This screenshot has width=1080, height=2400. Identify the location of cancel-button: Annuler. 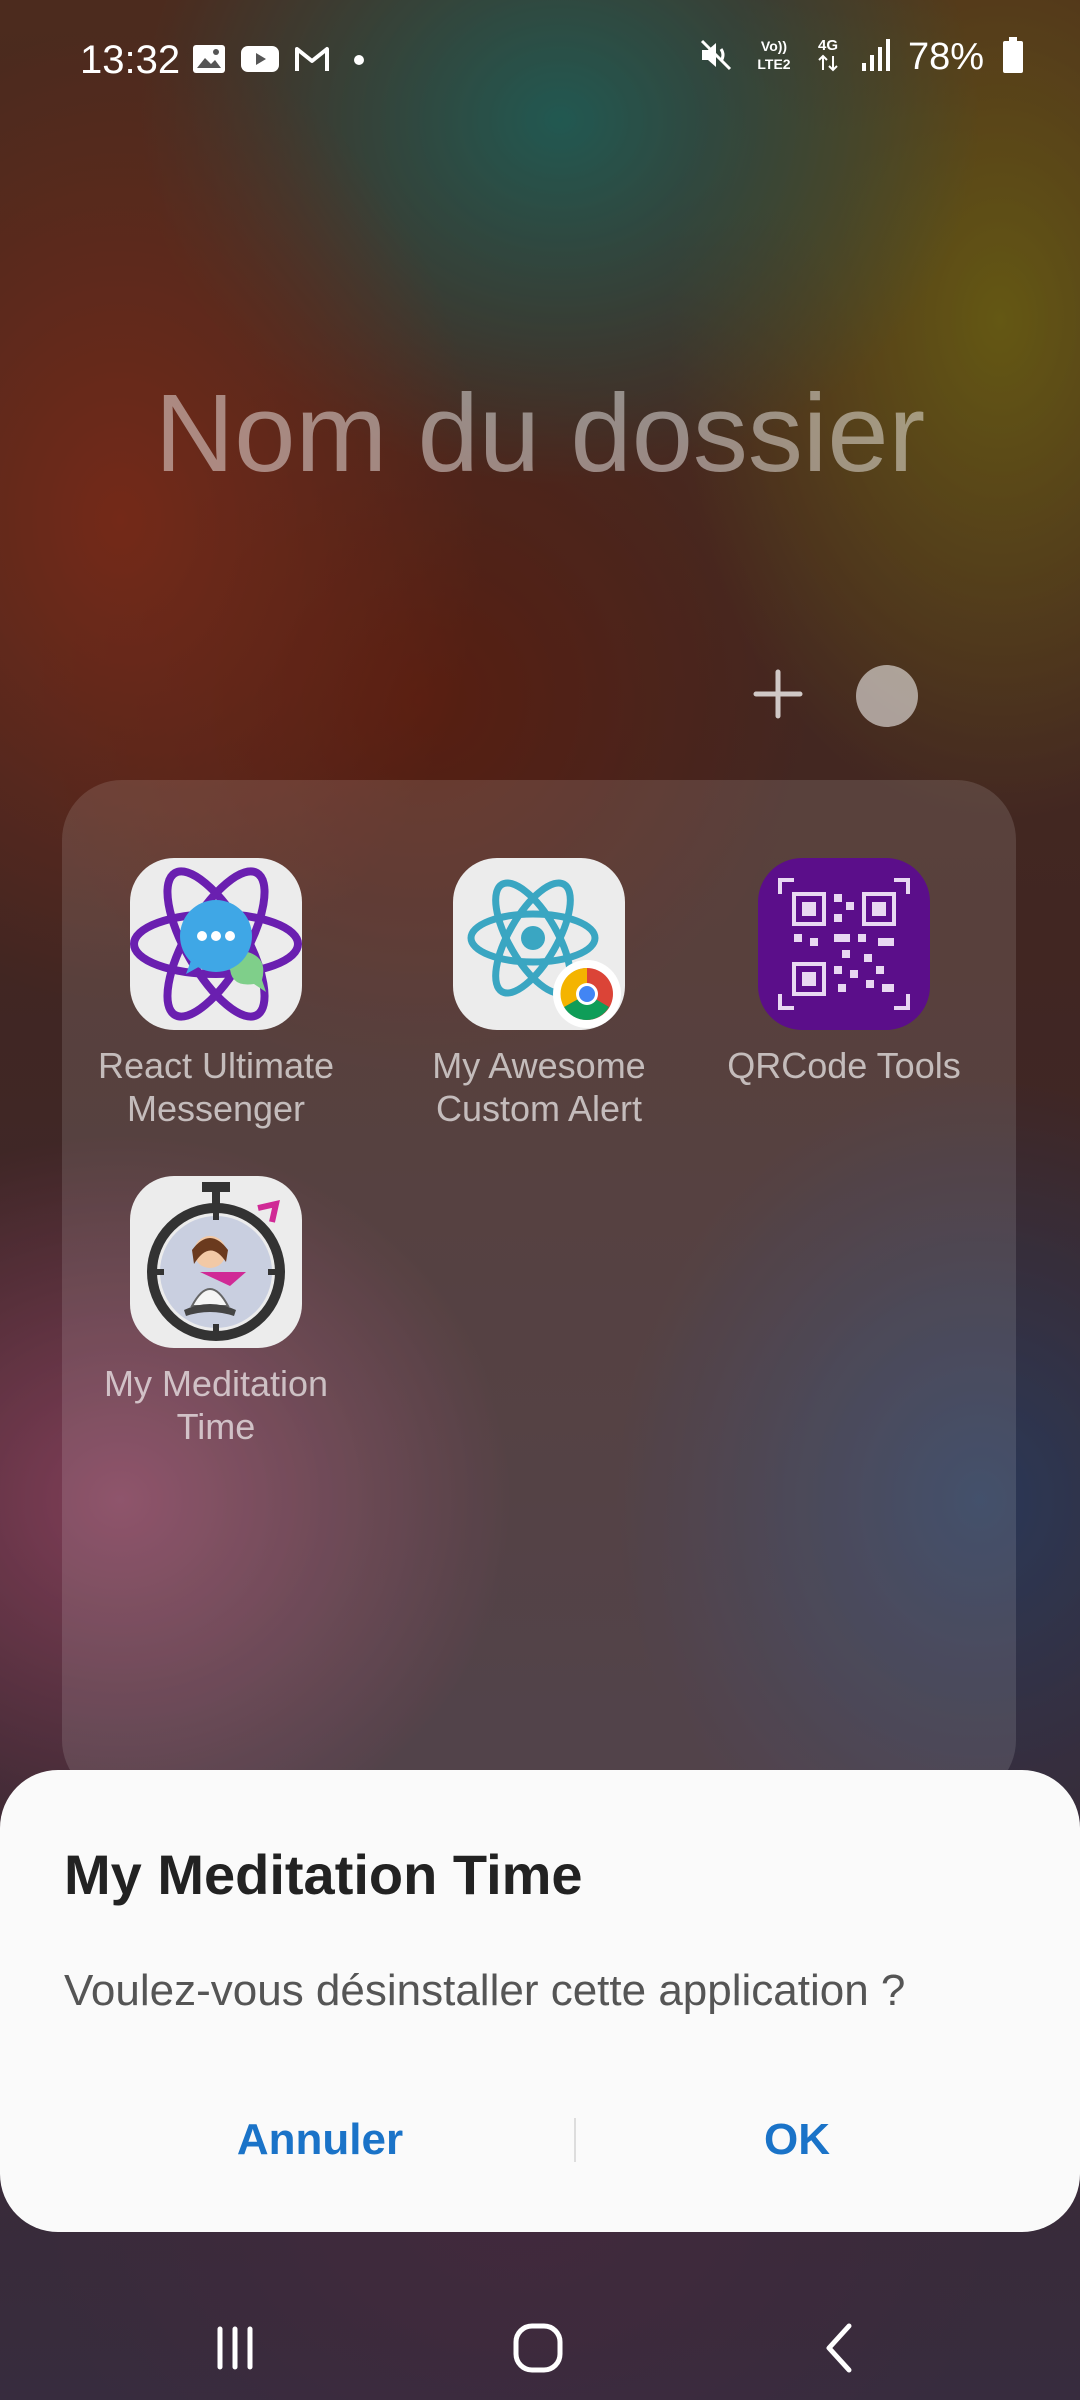
(320, 2140).